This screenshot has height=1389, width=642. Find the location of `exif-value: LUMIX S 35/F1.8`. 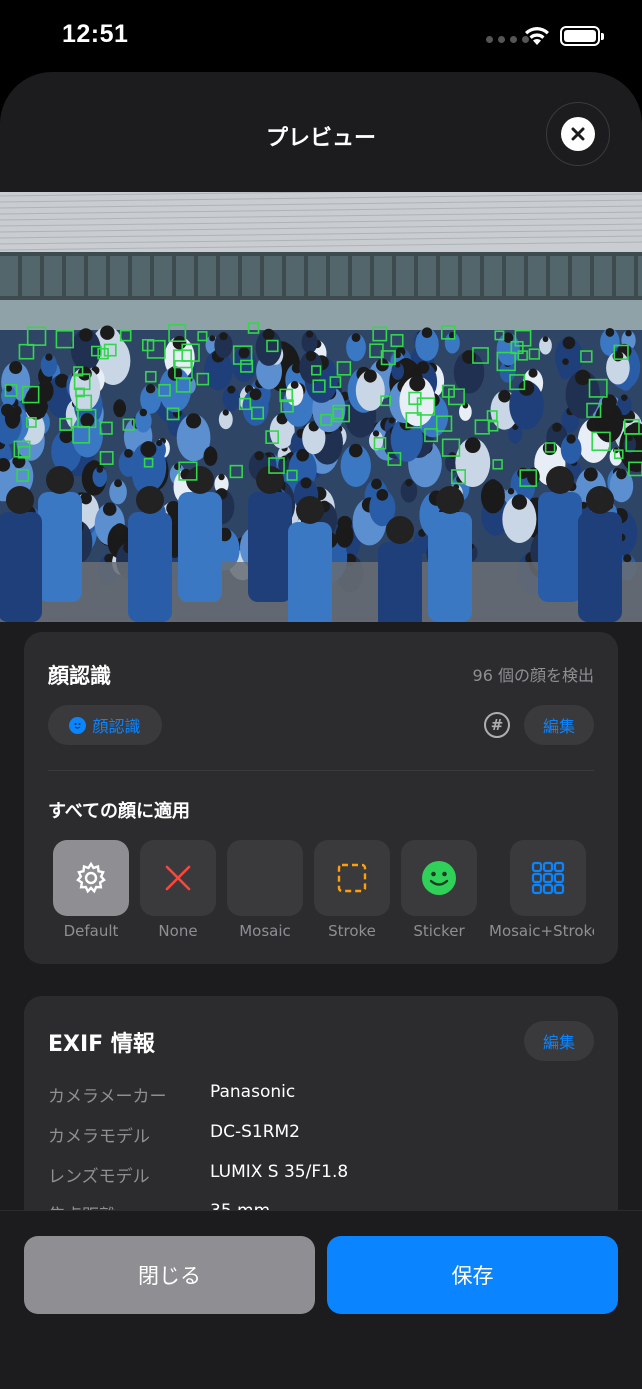

exif-value: LUMIX S 35/F1.8 is located at coordinates (279, 1172).